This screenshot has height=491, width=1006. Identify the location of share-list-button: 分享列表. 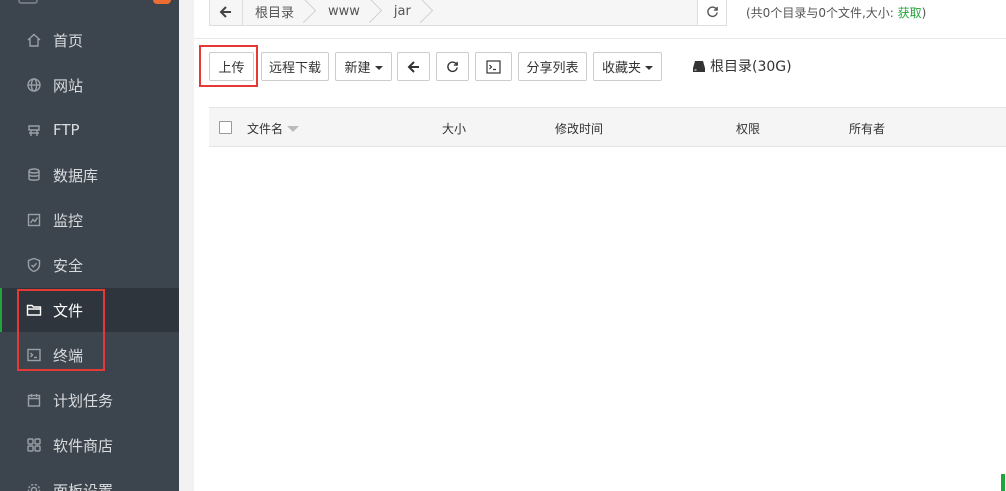
(552, 66).